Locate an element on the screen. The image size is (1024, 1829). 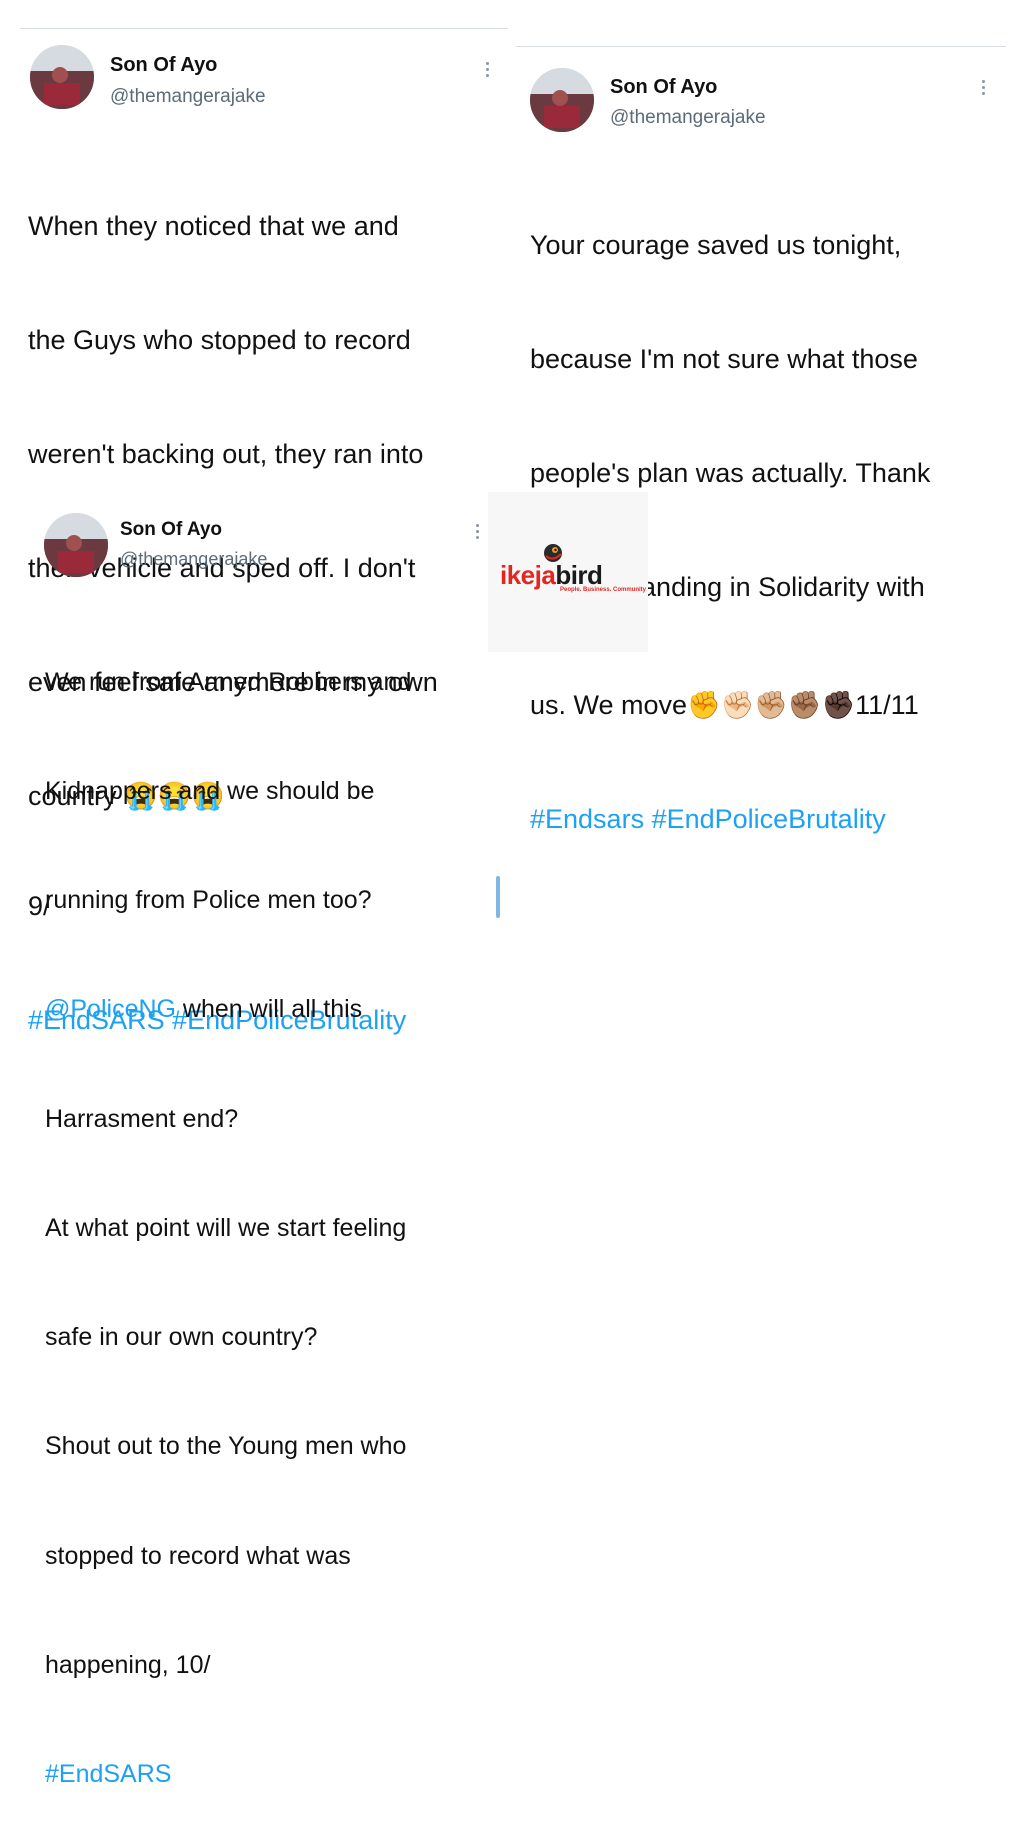
tweet-line: Kidnappers and we should be is located at coordinates (210, 791).